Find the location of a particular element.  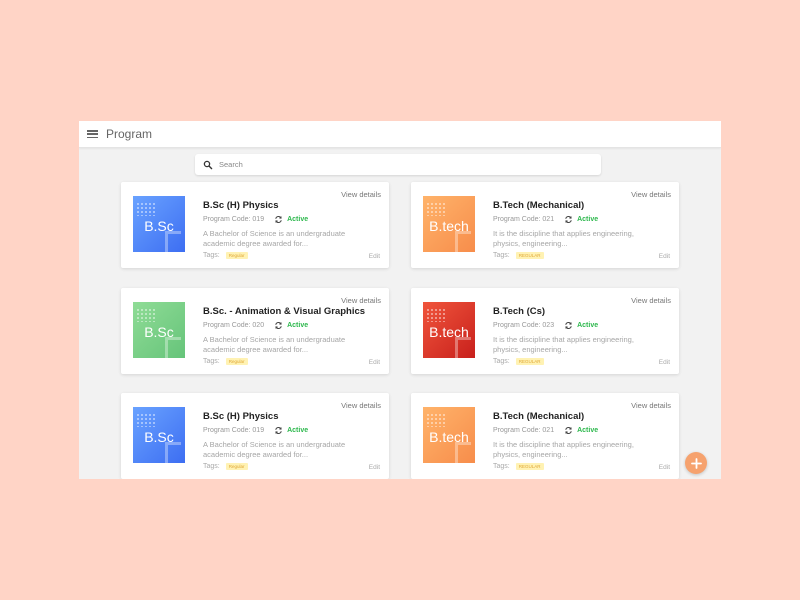

search-input is located at coordinates (399, 164).